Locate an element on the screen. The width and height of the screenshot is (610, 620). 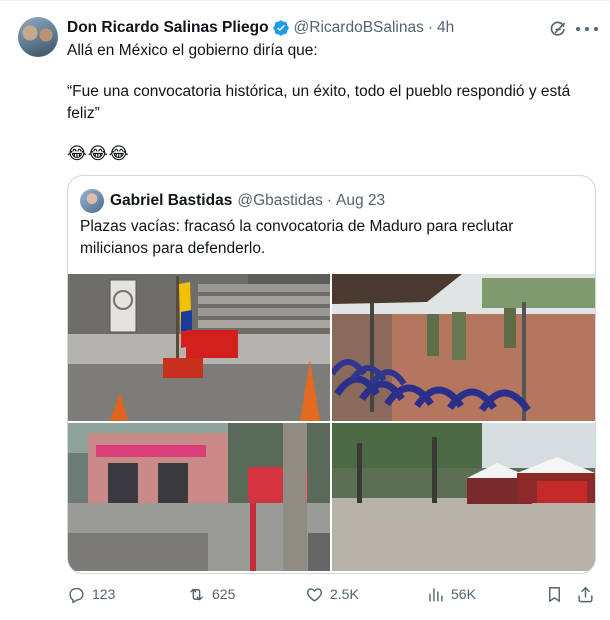
action-bar: 123 625 2.5K 56K is located at coordinates (332, 594).